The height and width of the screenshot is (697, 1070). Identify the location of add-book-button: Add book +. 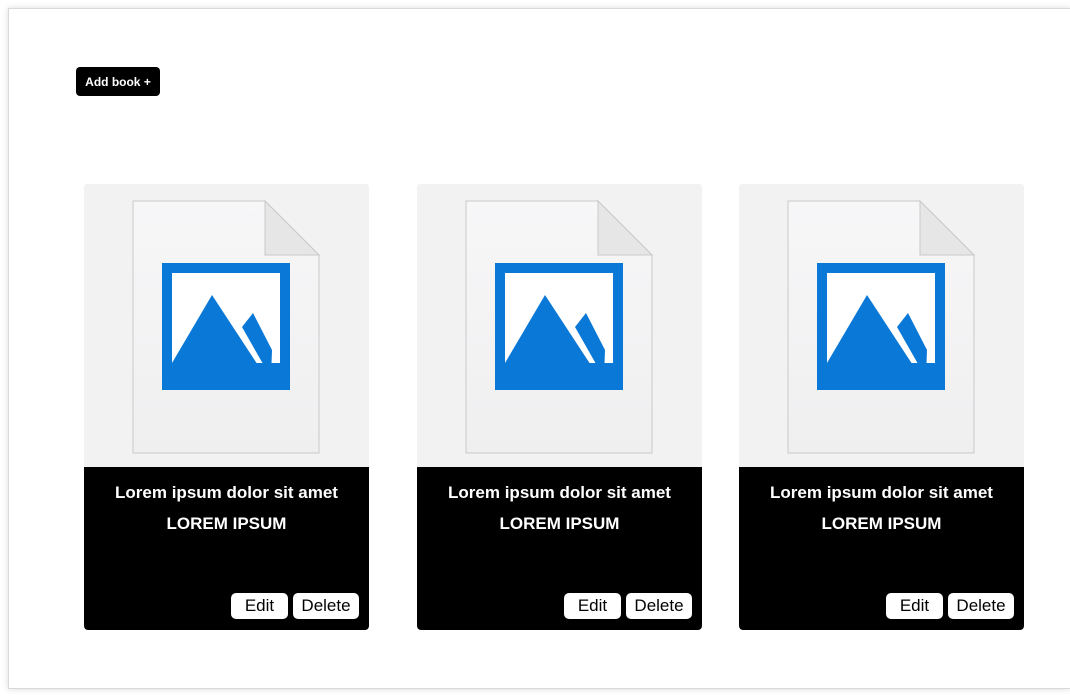
(118, 81).